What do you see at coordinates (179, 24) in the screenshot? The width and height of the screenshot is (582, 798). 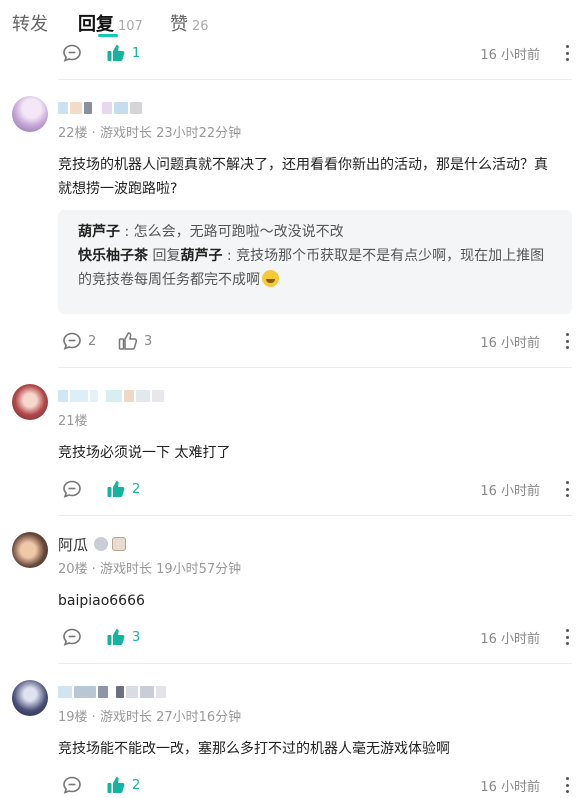 I see `tab-likes-label: 赞` at bounding box center [179, 24].